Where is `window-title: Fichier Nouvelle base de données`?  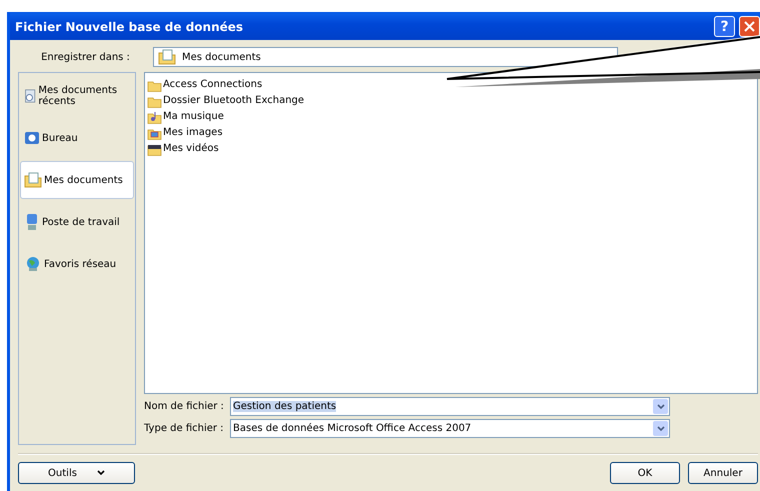
window-title: Fichier Nouvelle base de données is located at coordinates (129, 27).